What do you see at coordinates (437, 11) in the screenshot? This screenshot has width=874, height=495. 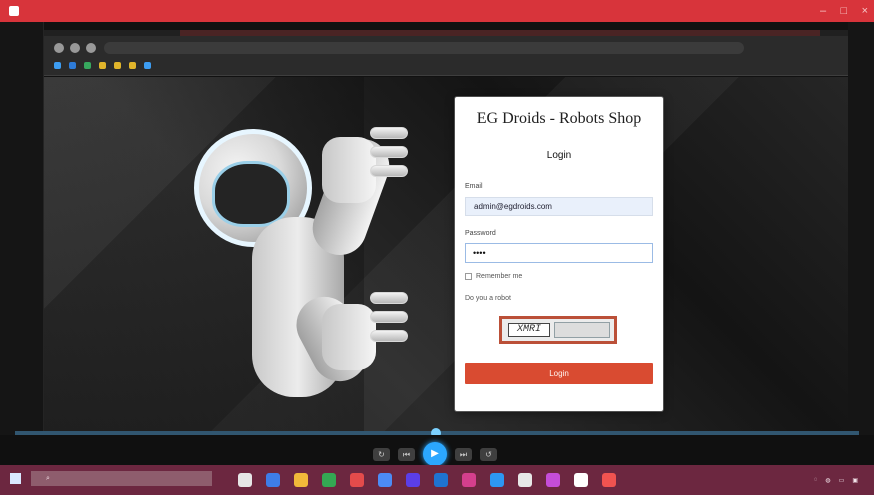 I see `titlebar` at bounding box center [437, 11].